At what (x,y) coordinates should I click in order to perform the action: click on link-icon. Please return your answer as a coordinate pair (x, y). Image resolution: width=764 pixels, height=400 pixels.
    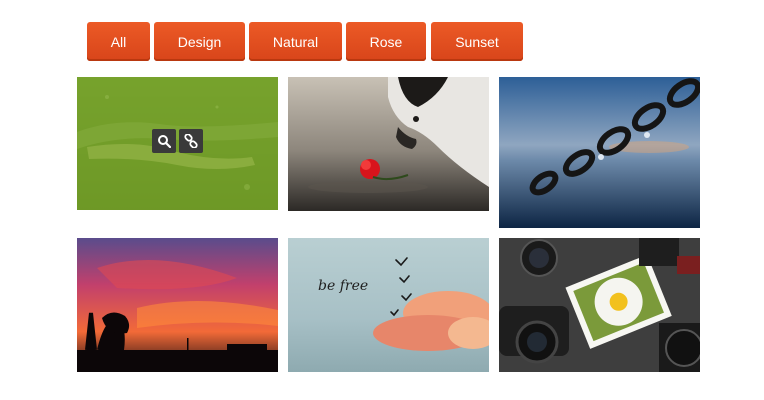
    Looking at the image, I should click on (191, 141).